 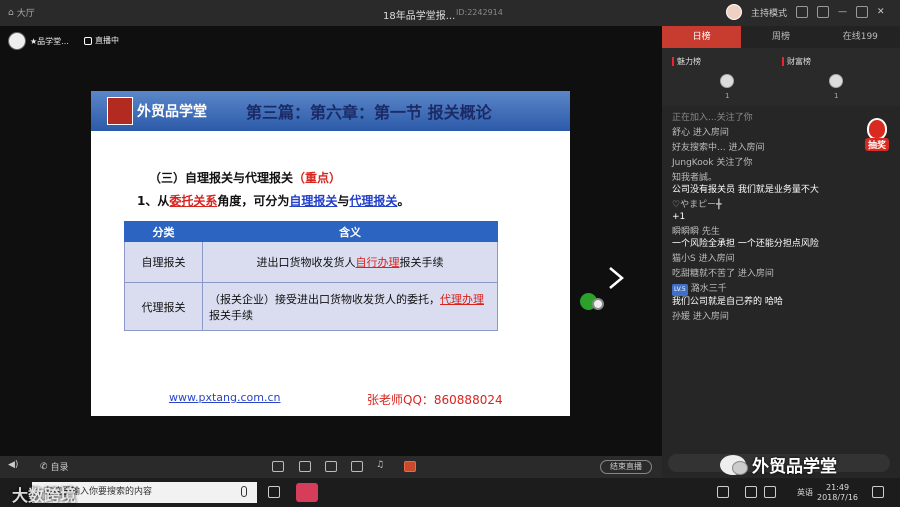 What do you see at coordinates (781, 77) in the screenshot?
I see `rank-board: 魅力榜 财富榜 1 1` at bounding box center [781, 77].